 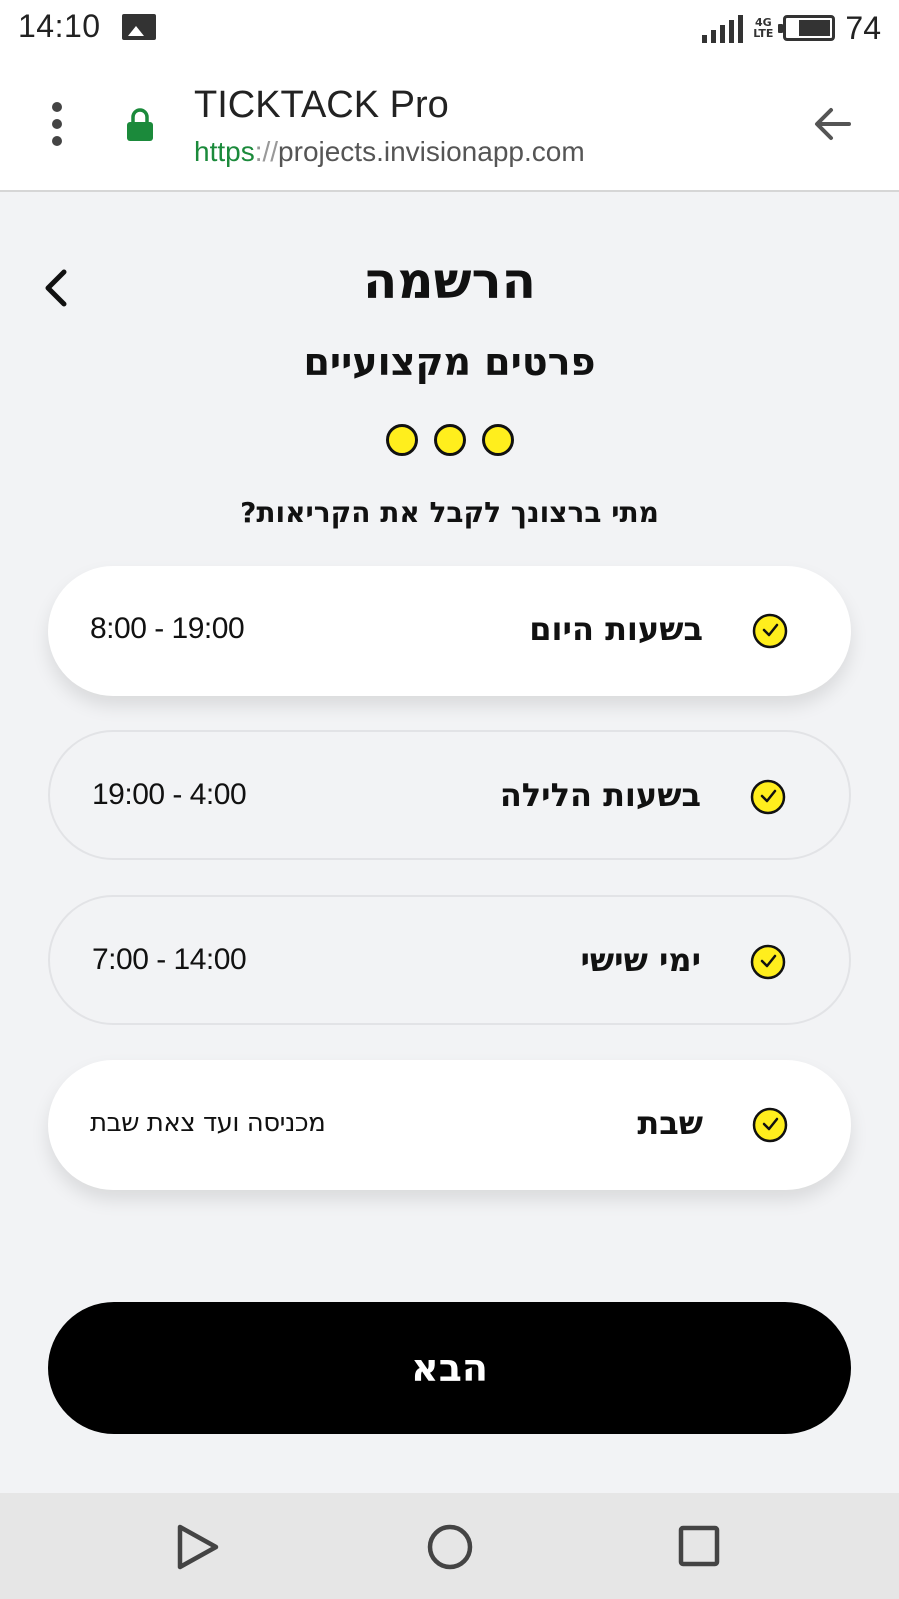 I want to click on arrow-back-icon, so click(x=833, y=124).